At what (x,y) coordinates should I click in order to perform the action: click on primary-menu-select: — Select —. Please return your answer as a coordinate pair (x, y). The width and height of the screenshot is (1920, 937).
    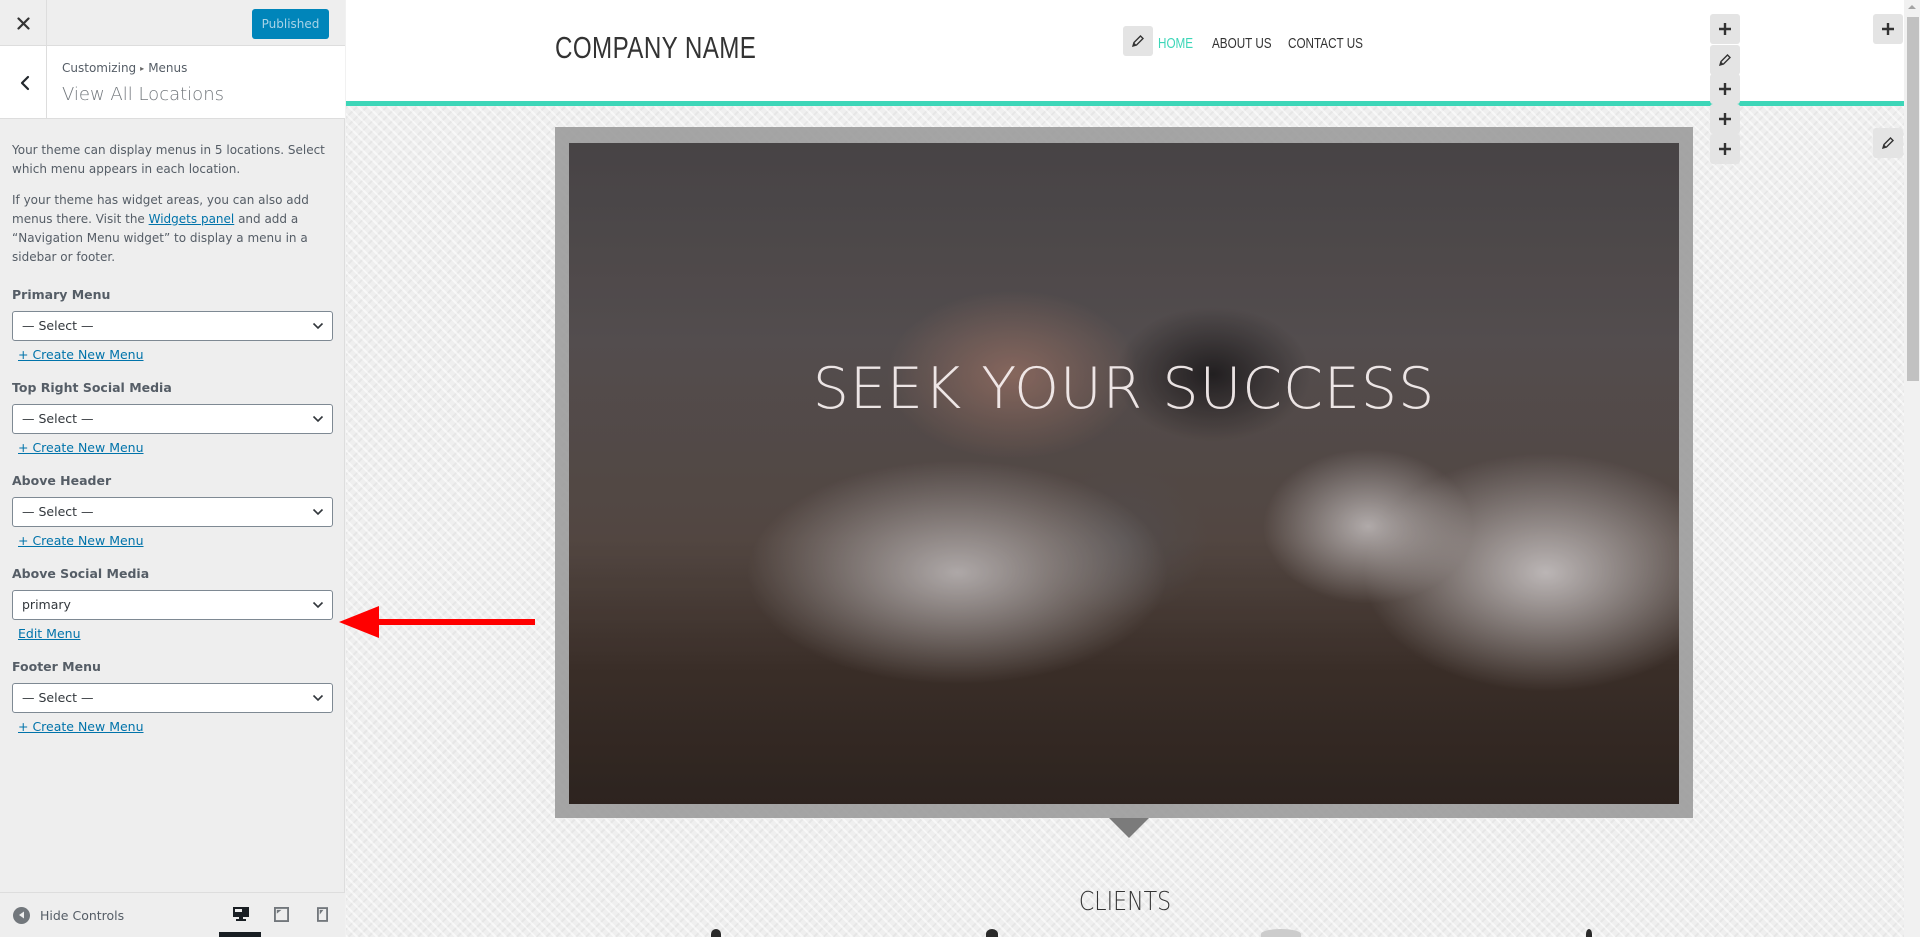
    Looking at the image, I should click on (172, 326).